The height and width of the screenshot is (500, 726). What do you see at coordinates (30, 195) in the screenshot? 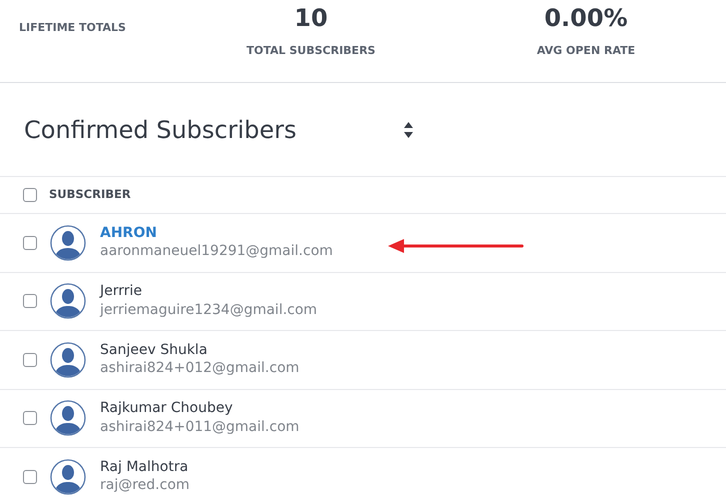
I see `select-all-checkbox` at bounding box center [30, 195].